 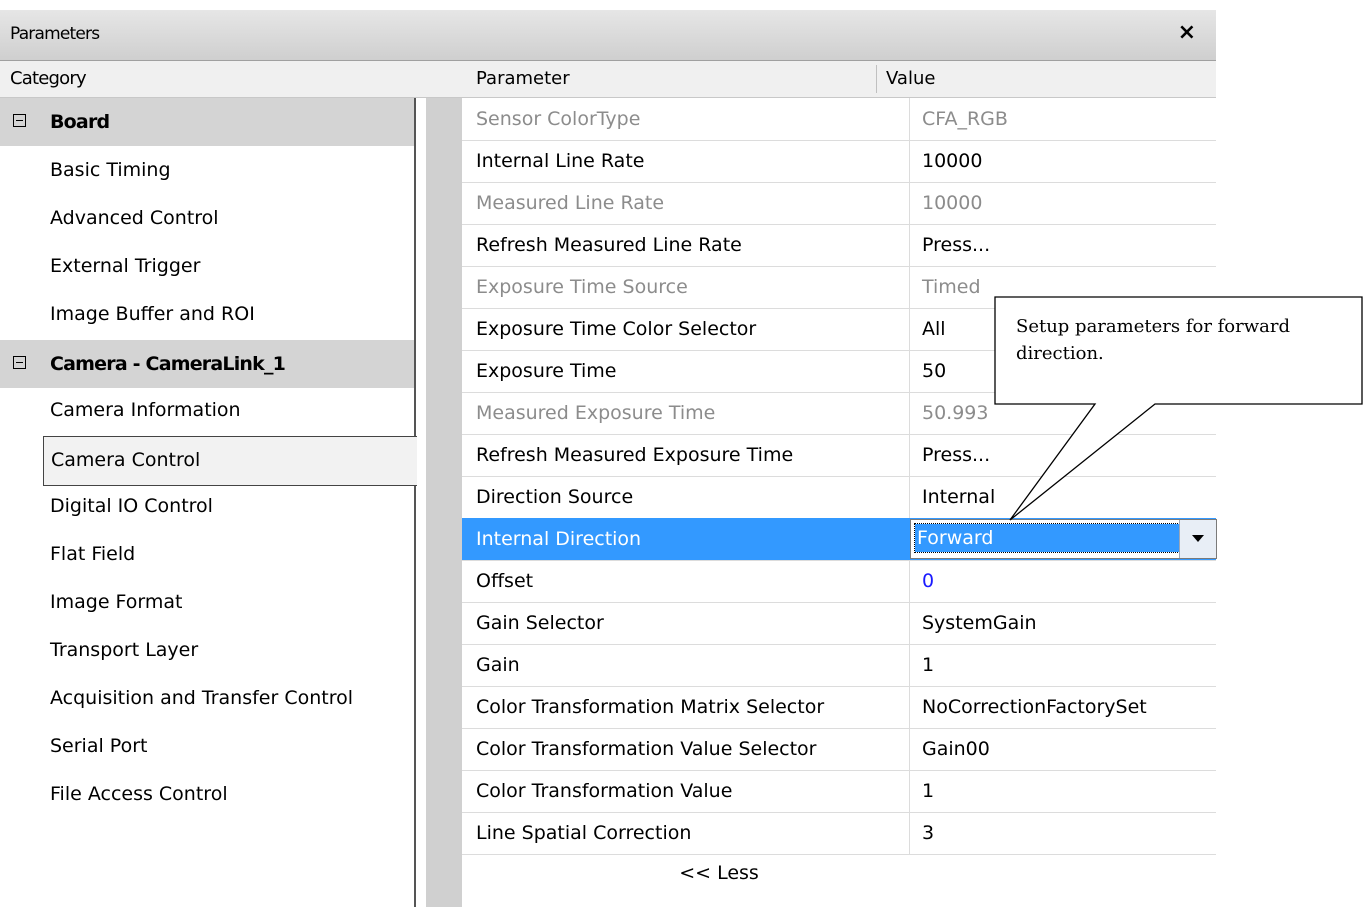 What do you see at coordinates (230, 461) in the screenshot?
I see `category-item-selected: Camera Control` at bounding box center [230, 461].